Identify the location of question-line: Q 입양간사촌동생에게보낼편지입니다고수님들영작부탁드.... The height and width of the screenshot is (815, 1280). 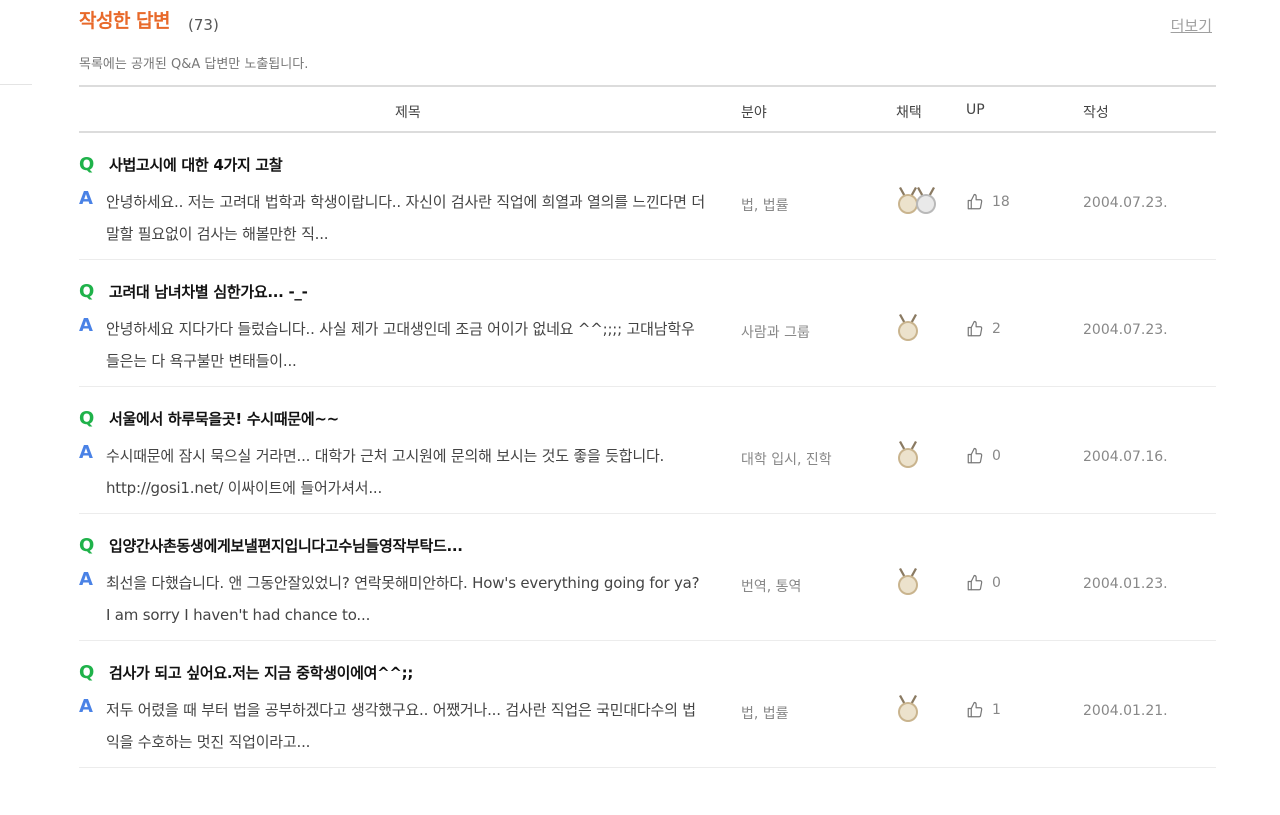
(271, 545).